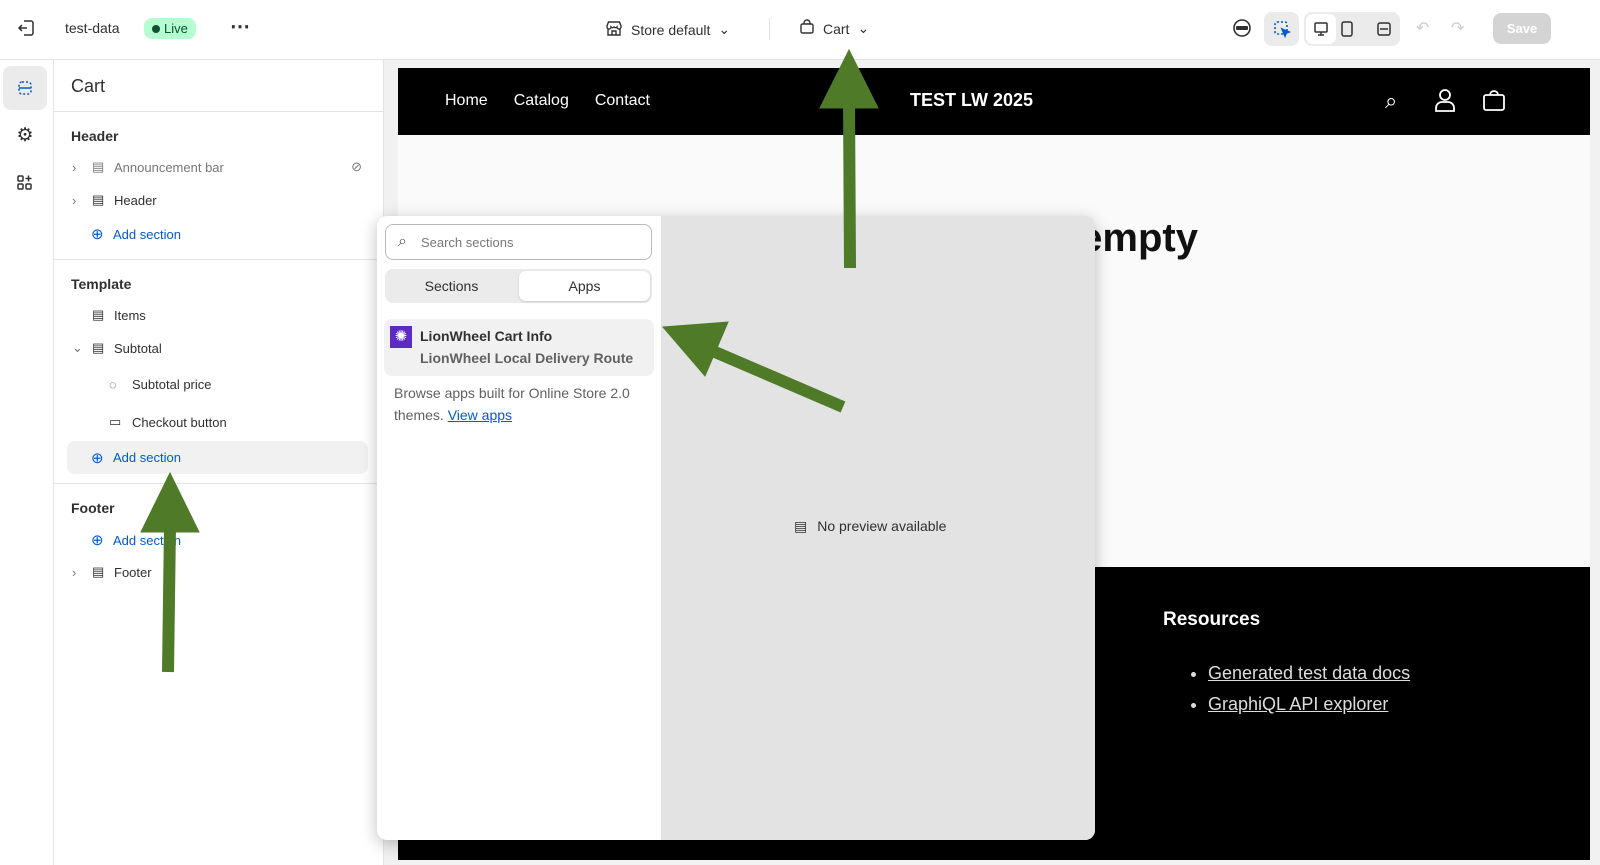  What do you see at coordinates (169, 598) in the screenshot?
I see `arrow-to-add-section` at bounding box center [169, 598].